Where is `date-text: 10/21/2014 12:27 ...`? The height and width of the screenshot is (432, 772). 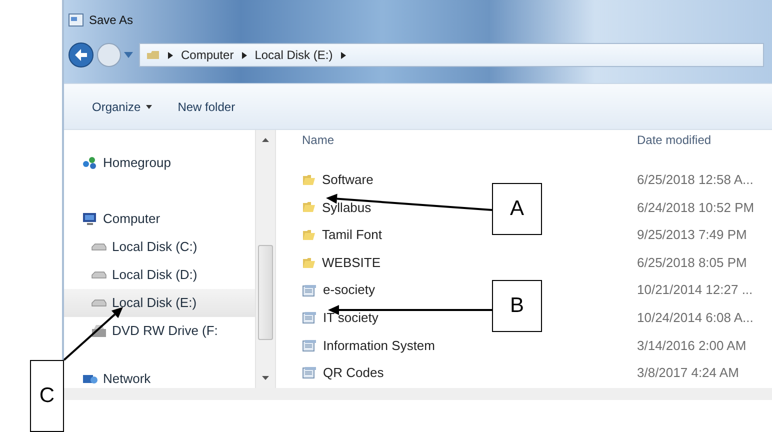 date-text: 10/21/2014 12:27 ... is located at coordinates (695, 290).